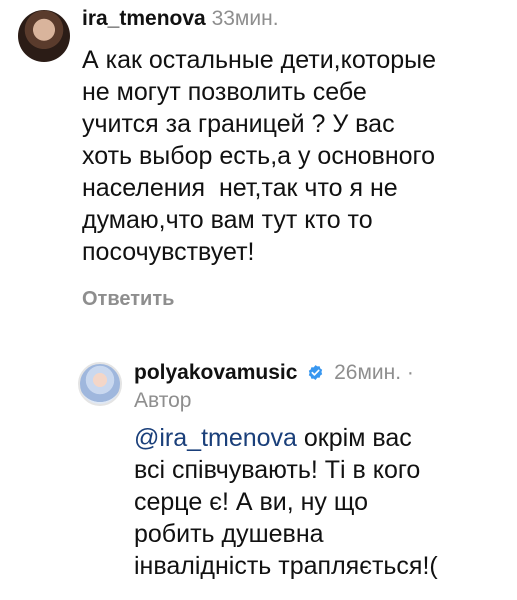 The image size is (517, 600). Describe the element at coordinates (144, 18) in the screenshot. I see `username: ira_tmenova` at that location.